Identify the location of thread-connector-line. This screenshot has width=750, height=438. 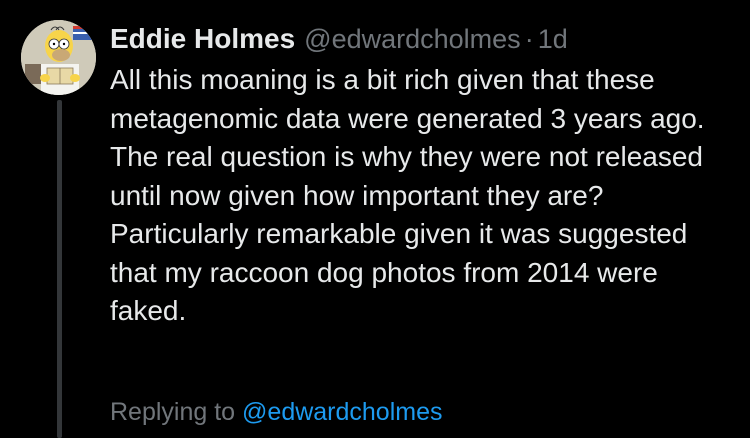
(59, 269).